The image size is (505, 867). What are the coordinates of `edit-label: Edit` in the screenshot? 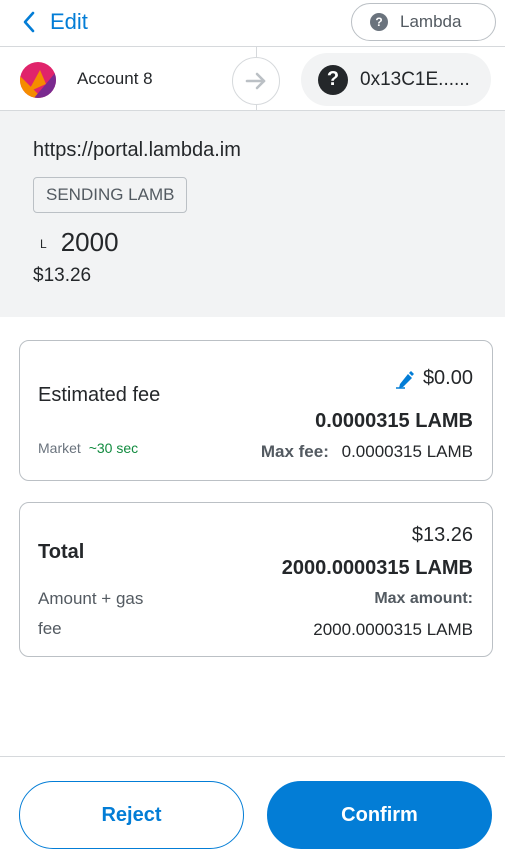 It's located at (69, 21).